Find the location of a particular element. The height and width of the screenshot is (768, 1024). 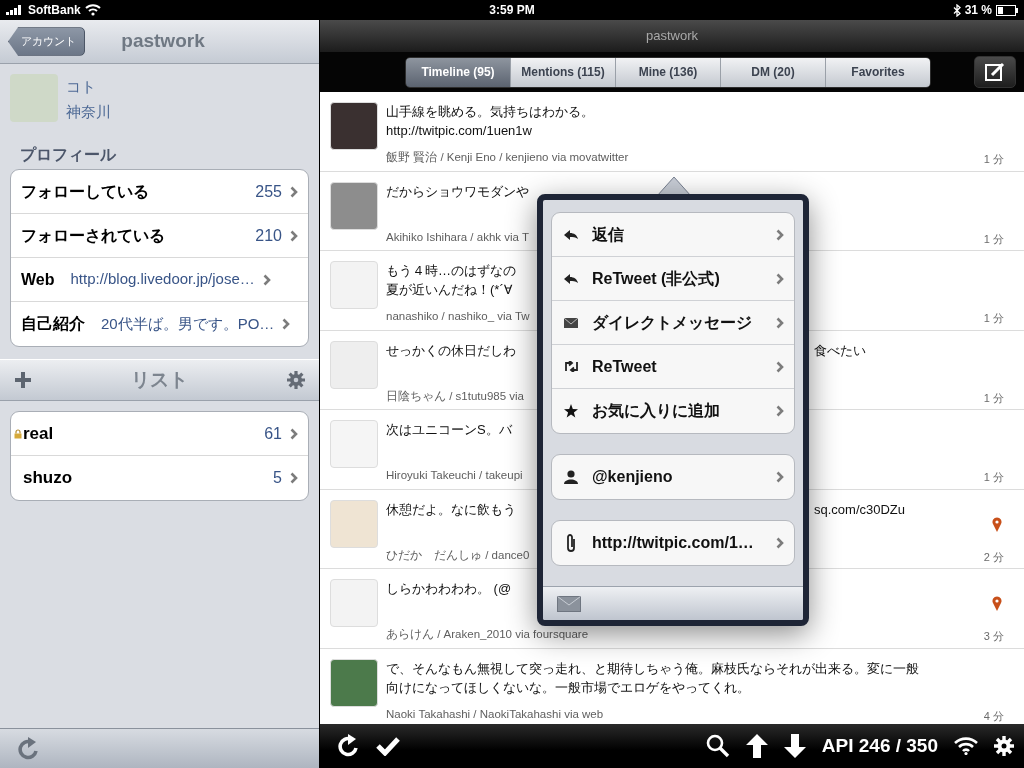

tweet-author: Hiroyuki Takeuchi / takeupi is located at coordinates (454, 475).